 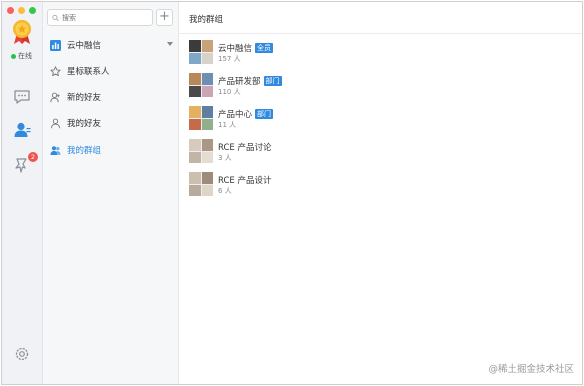 What do you see at coordinates (55, 45) in the screenshot?
I see `org-icon` at bounding box center [55, 45].